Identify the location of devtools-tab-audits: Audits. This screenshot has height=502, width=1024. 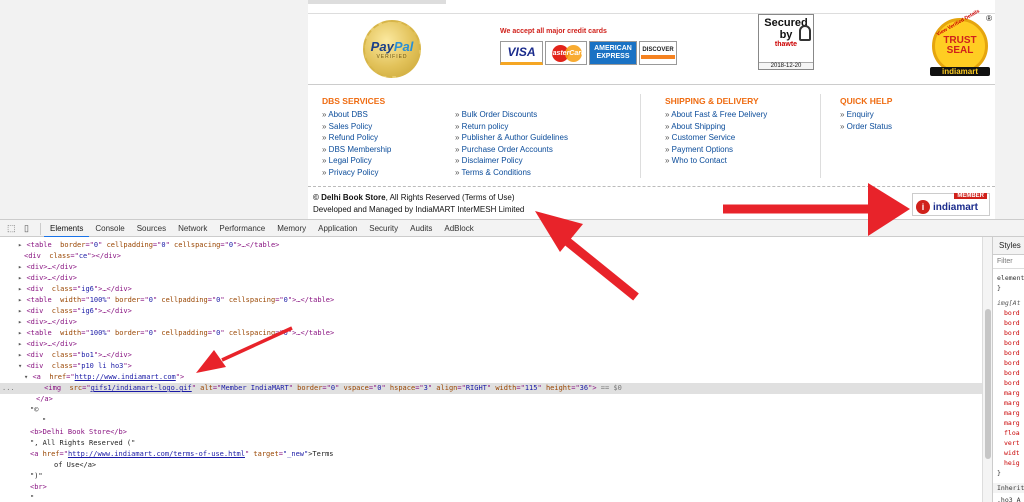
(421, 229).